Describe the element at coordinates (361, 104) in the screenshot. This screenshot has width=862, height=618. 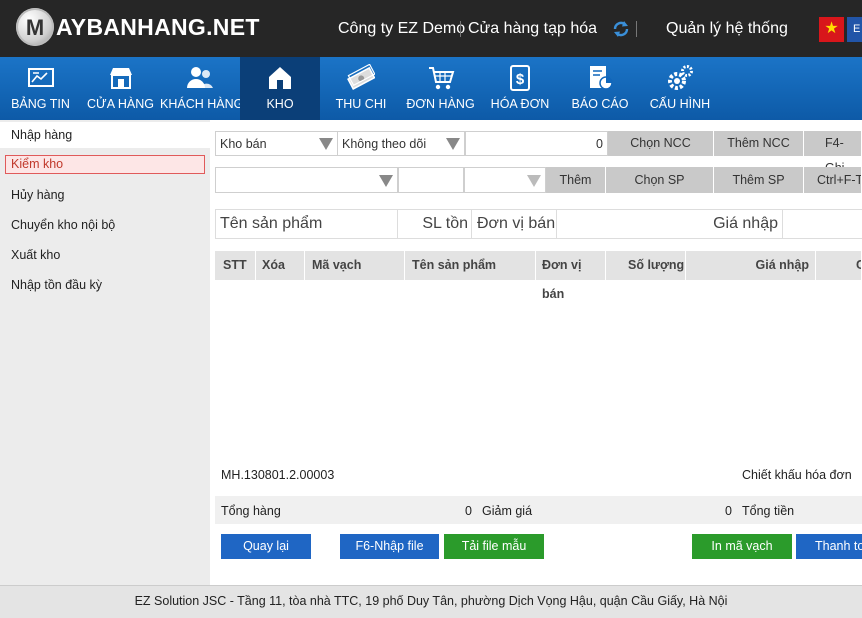
I see `nav-label: THU CHI` at that location.